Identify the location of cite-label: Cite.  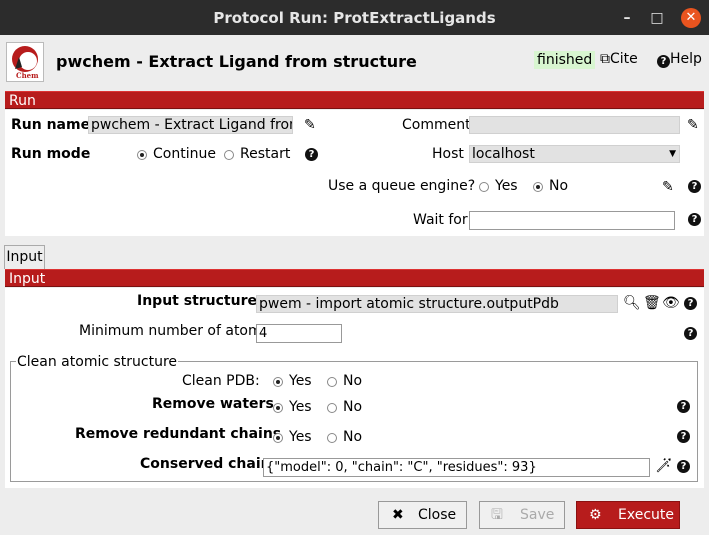
(624, 59).